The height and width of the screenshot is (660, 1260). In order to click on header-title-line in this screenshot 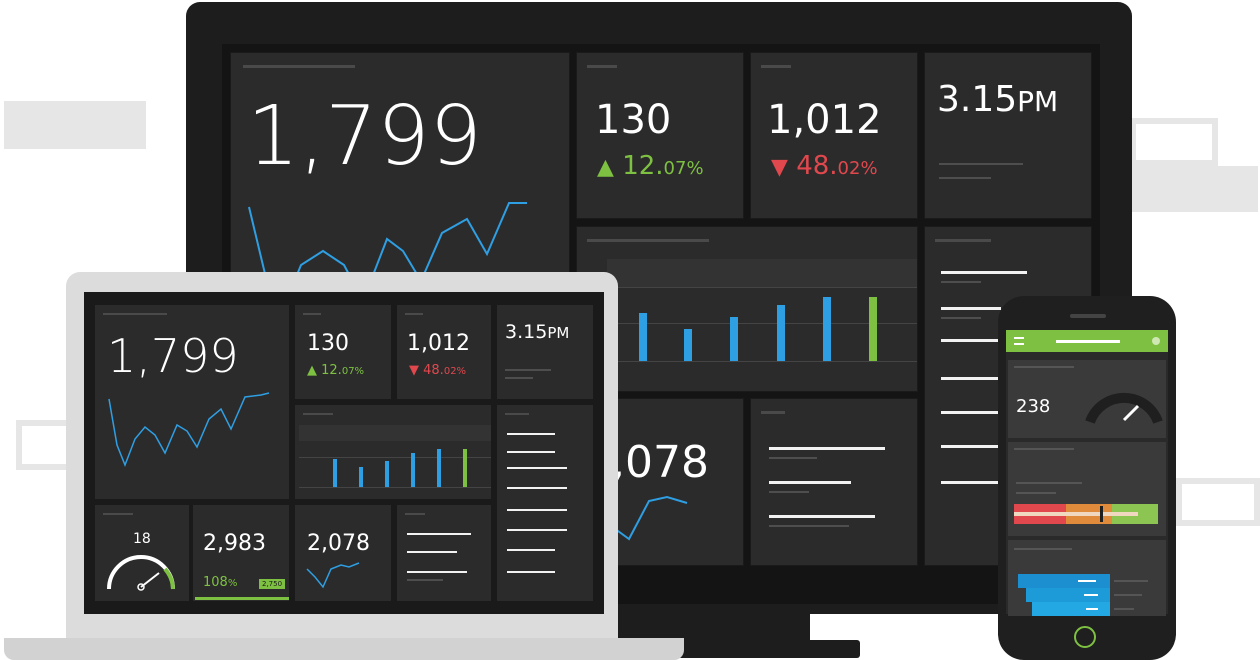, I will do `click(1088, 341)`.